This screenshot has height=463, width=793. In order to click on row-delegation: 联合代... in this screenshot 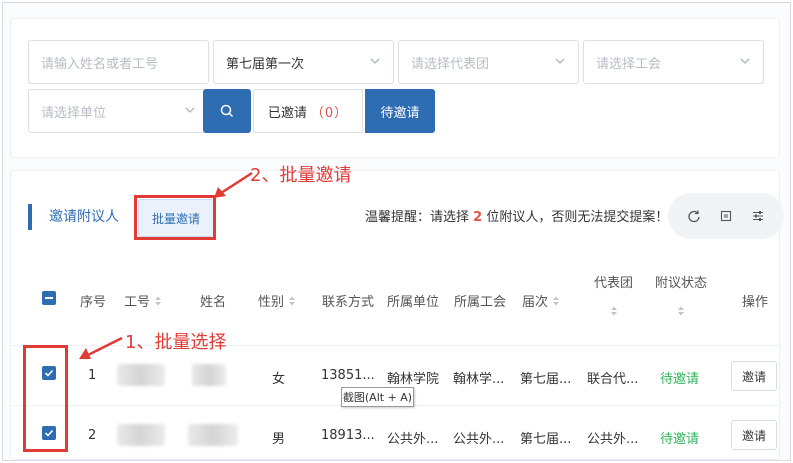, I will do `click(613, 379)`.